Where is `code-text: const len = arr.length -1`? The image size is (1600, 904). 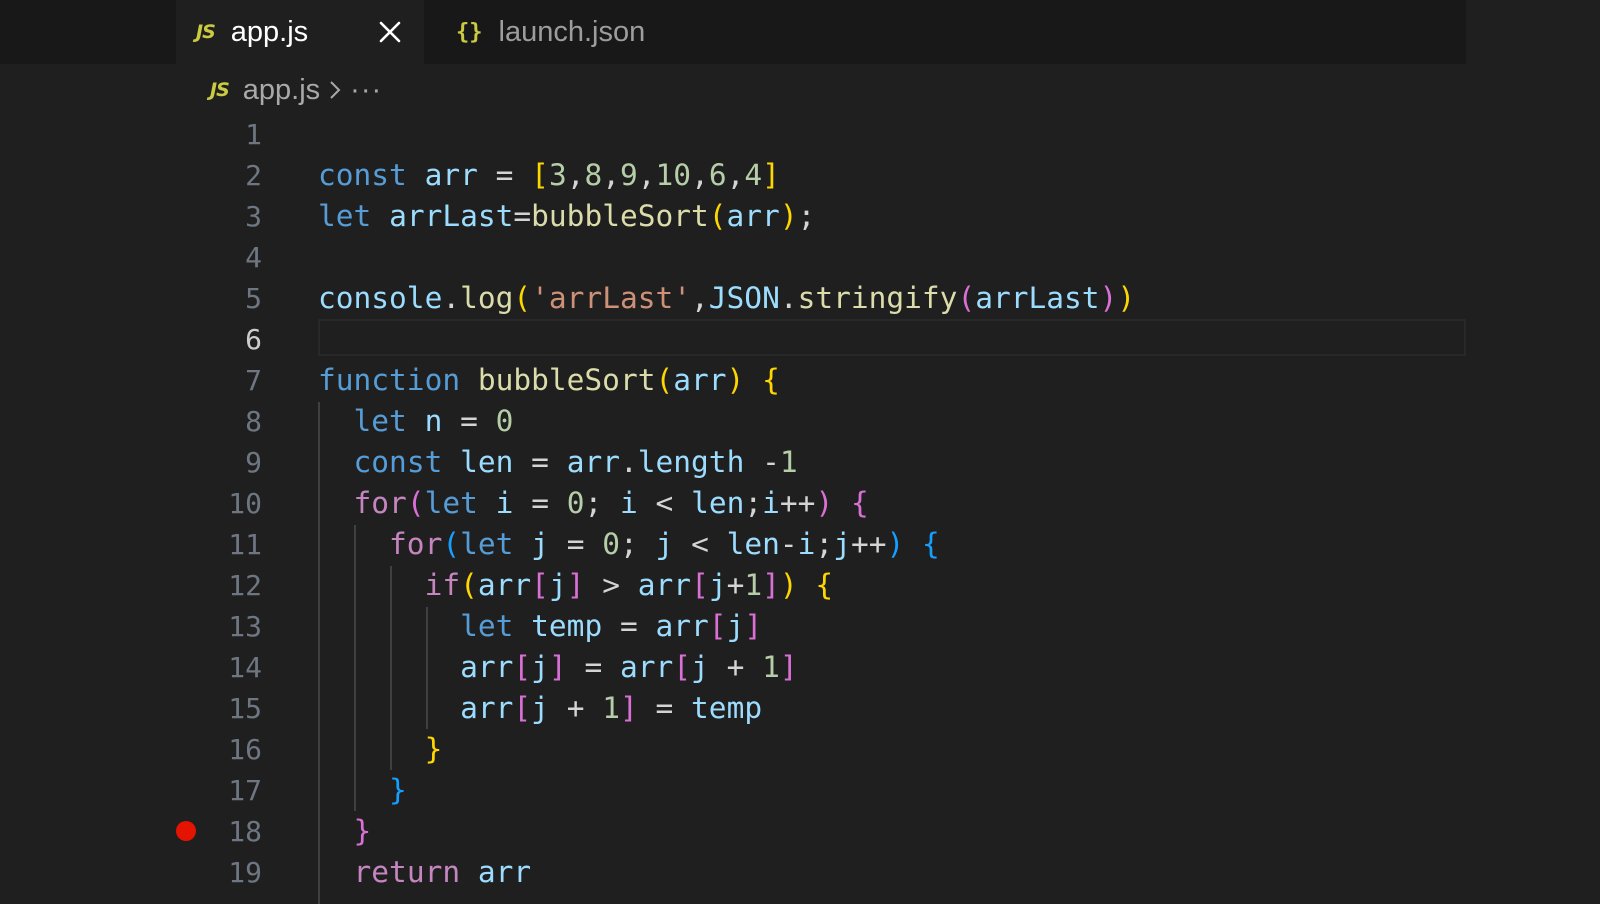 code-text: const len = arr.length -1 is located at coordinates (575, 462).